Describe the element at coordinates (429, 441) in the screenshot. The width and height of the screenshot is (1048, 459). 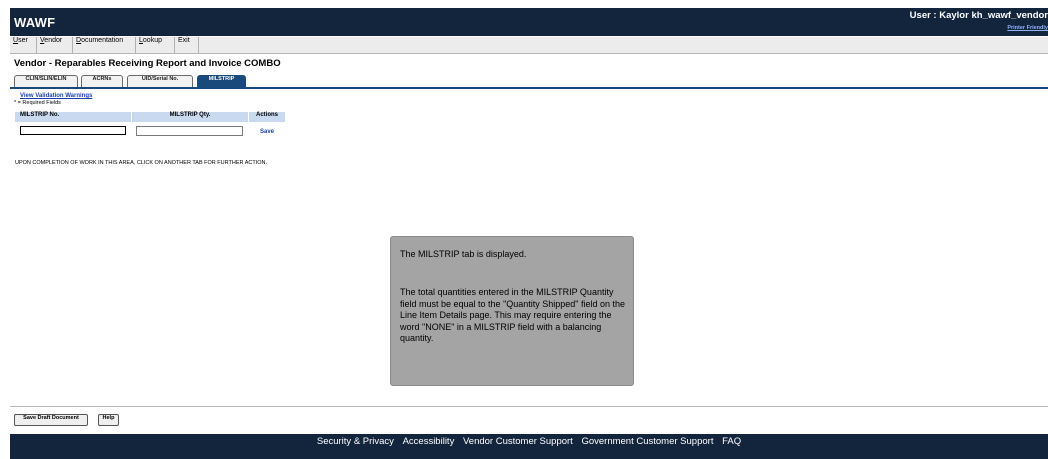
I see `footer-link-accessibility: Accessibility` at that location.